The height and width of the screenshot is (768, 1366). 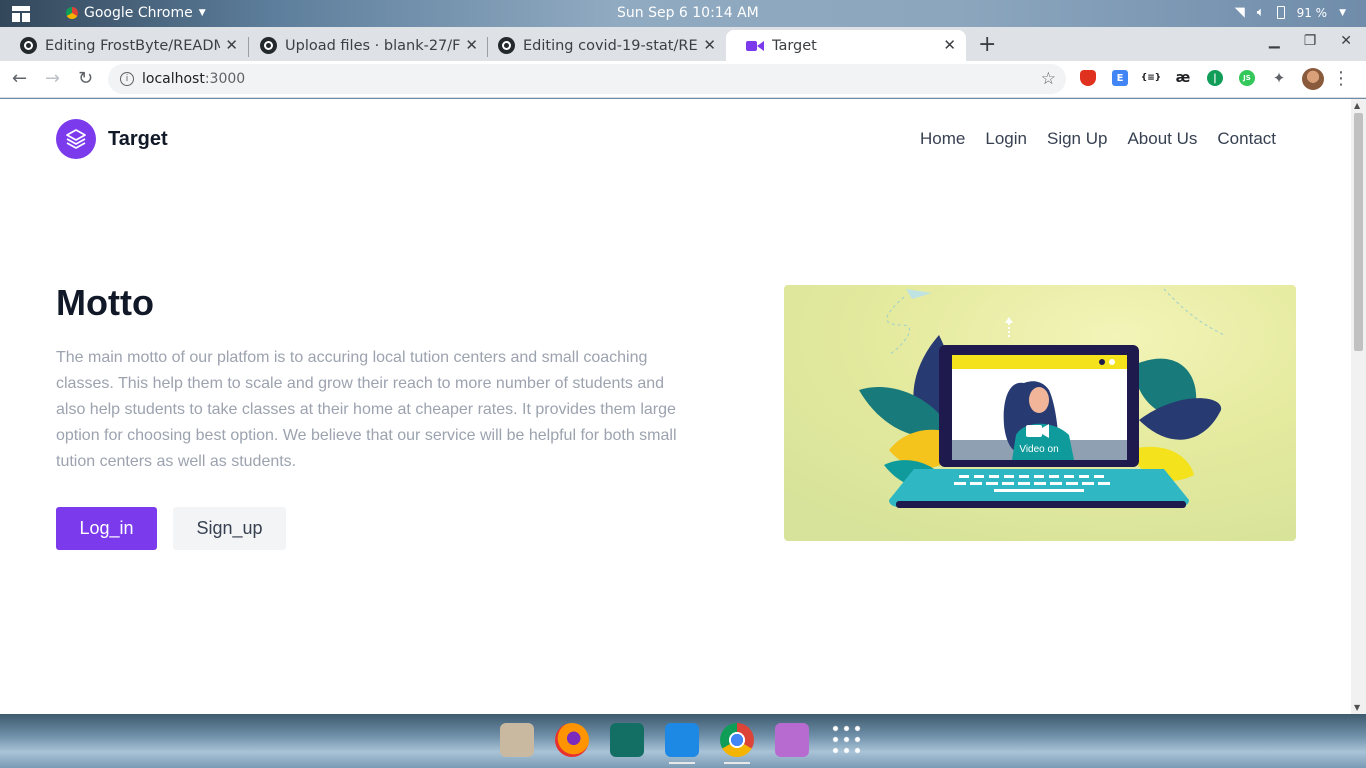 What do you see at coordinates (1040, 413) in the screenshot?
I see `hero-illustration: Video on` at bounding box center [1040, 413].